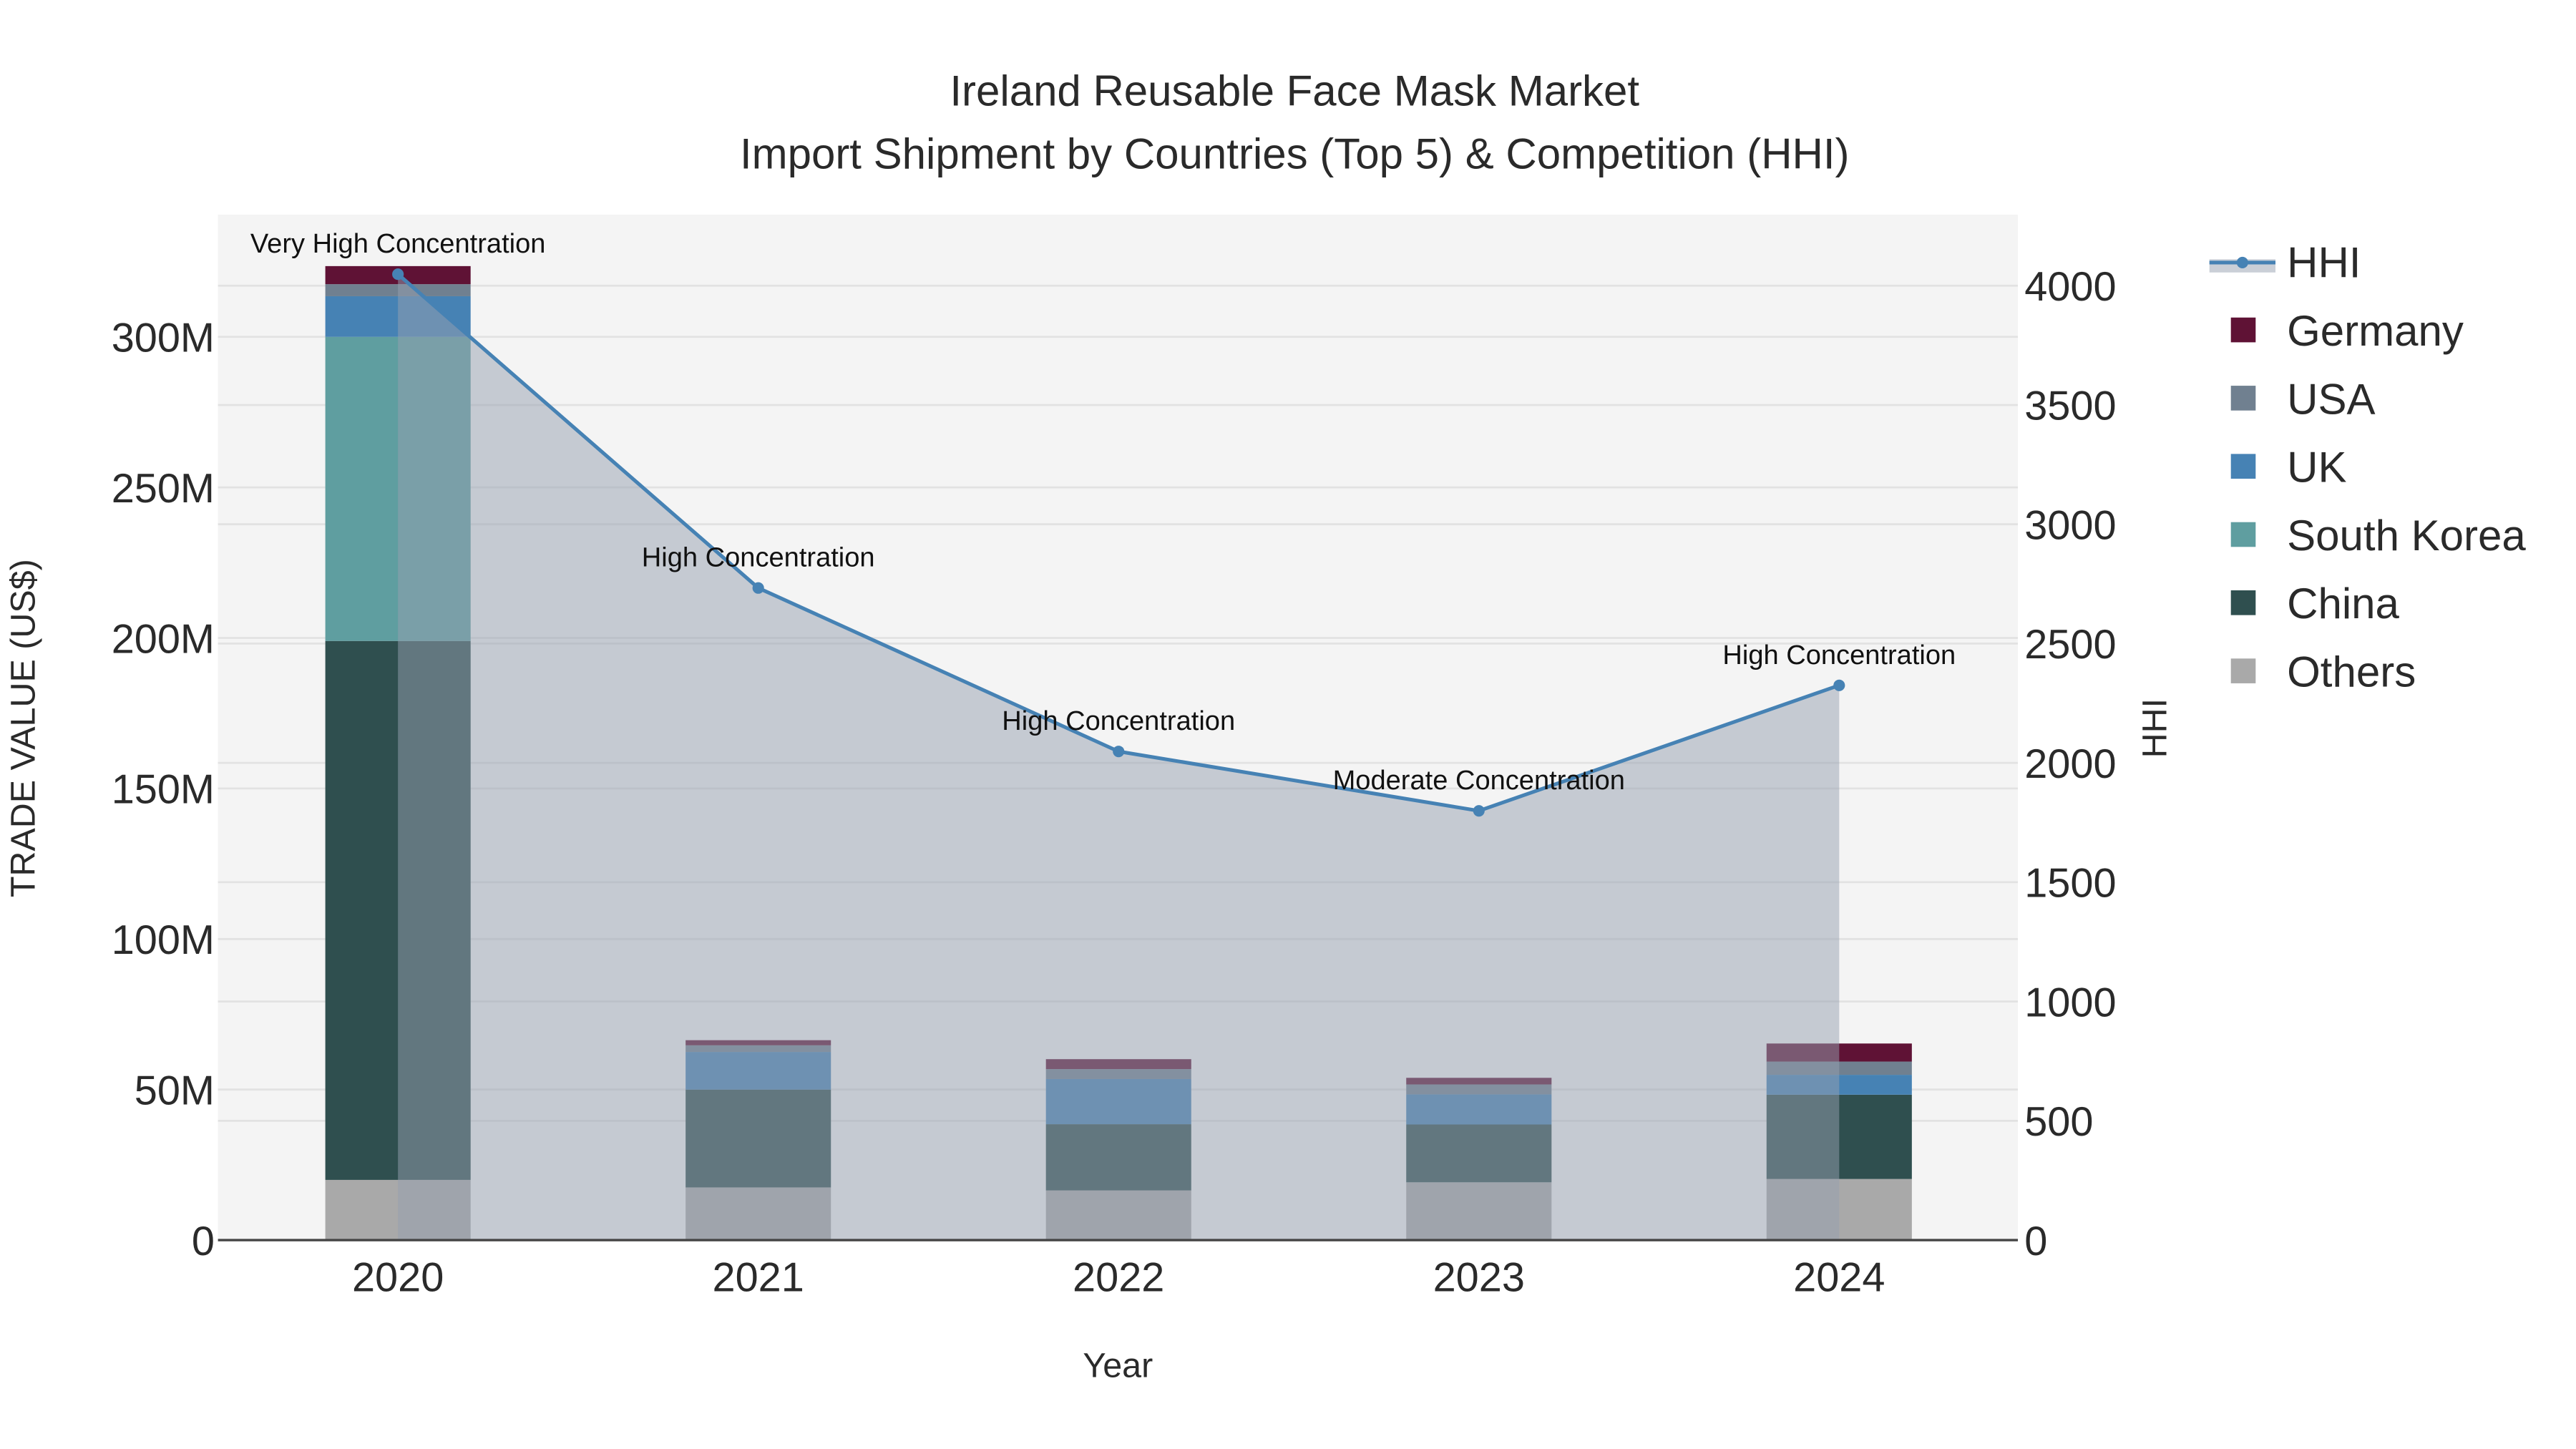 Image resolution: width=2576 pixels, height=1449 pixels. What do you see at coordinates (2316, 468) in the screenshot?
I see `legend-label: UK` at bounding box center [2316, 468].